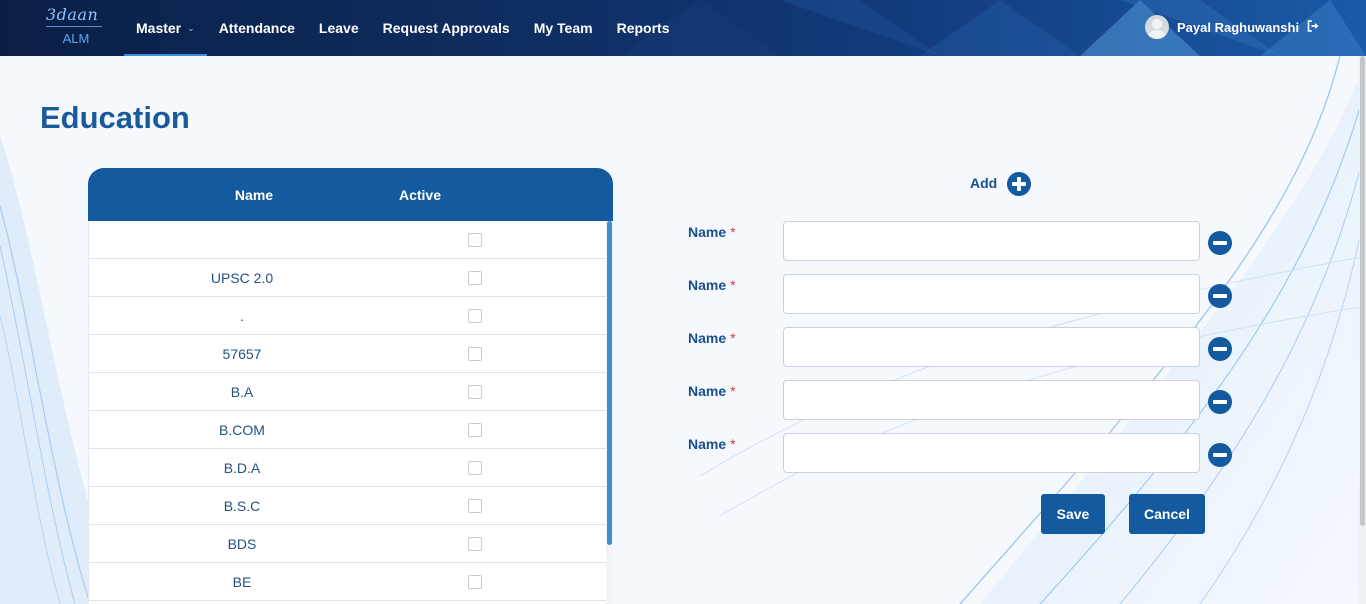 The image size is (1366, 604). Describe the element at coordinates (347, 316) in the screenshot. I see `table-row: .` at that location.